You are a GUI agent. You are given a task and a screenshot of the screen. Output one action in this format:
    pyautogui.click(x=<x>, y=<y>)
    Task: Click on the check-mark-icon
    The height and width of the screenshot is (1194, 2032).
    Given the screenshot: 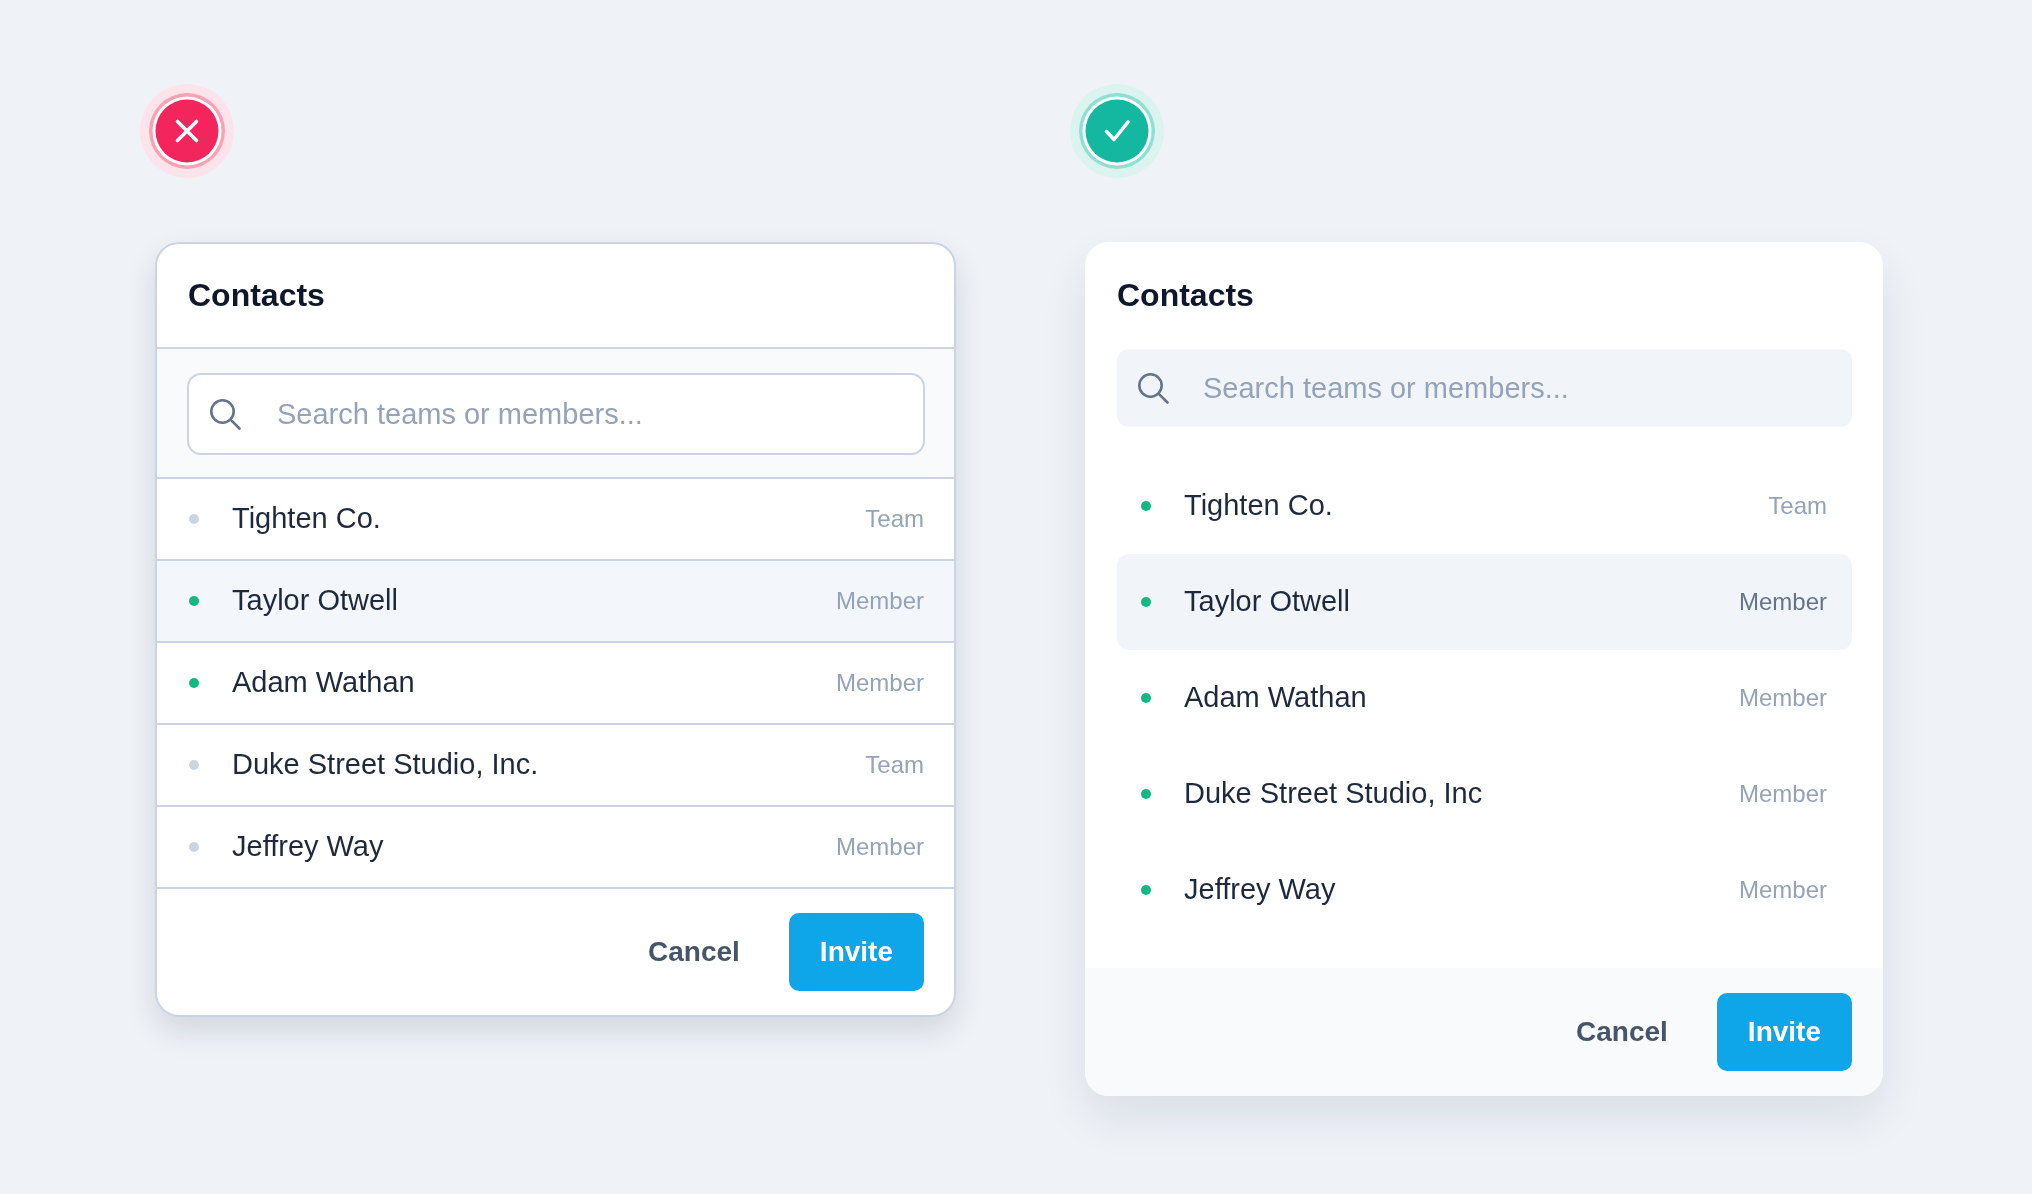 What is the action you would take?
    pyautogui.click(x=1117, y=131)
    